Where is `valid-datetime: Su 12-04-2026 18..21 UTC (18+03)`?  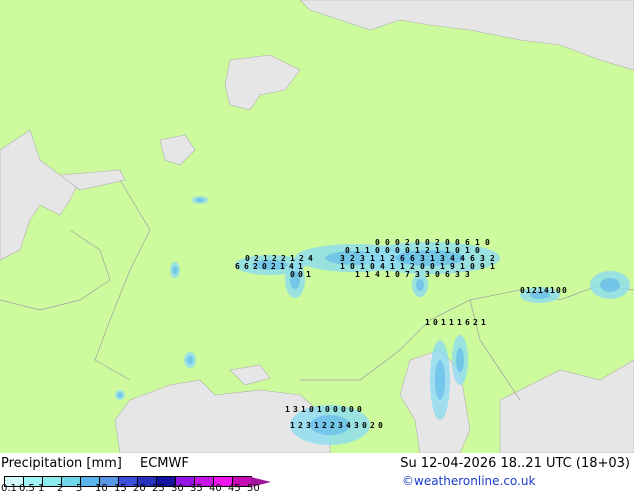
valid-datetime: Su 12-04-2026 18..21 UTC (18+03) is located at coordinates (515, 463).